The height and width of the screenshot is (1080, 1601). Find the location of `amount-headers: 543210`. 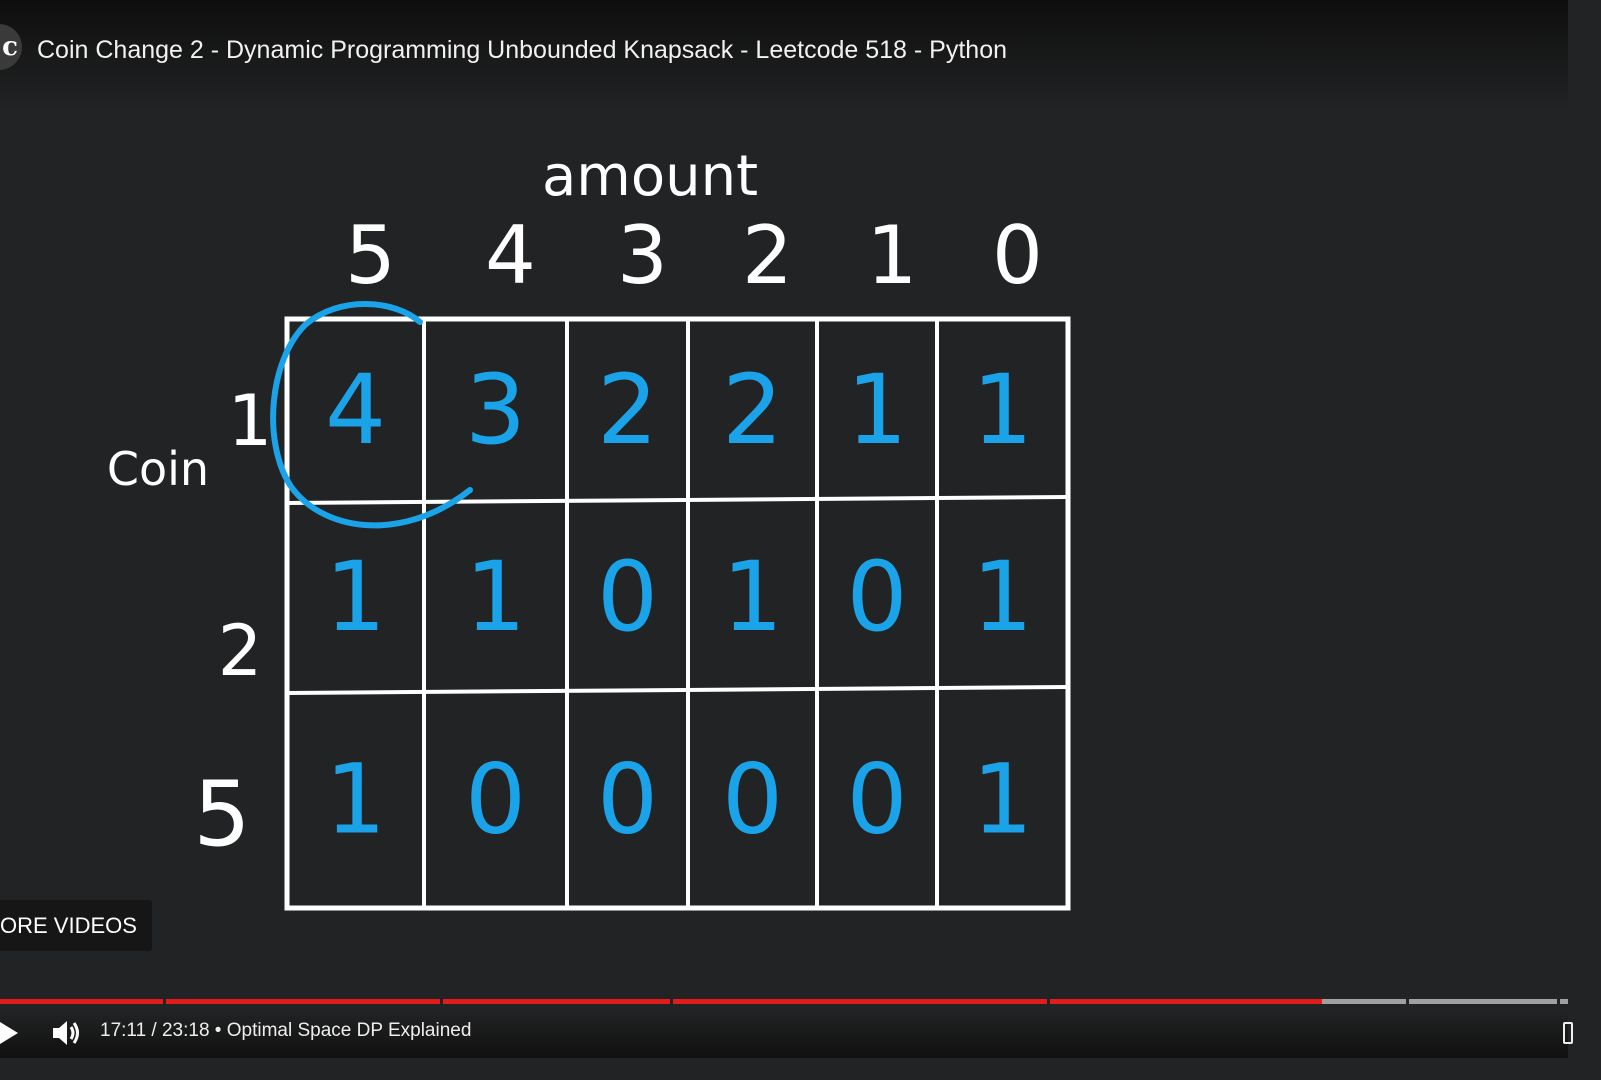

amount-headers: 543210 is located at coordinates (694, 255).